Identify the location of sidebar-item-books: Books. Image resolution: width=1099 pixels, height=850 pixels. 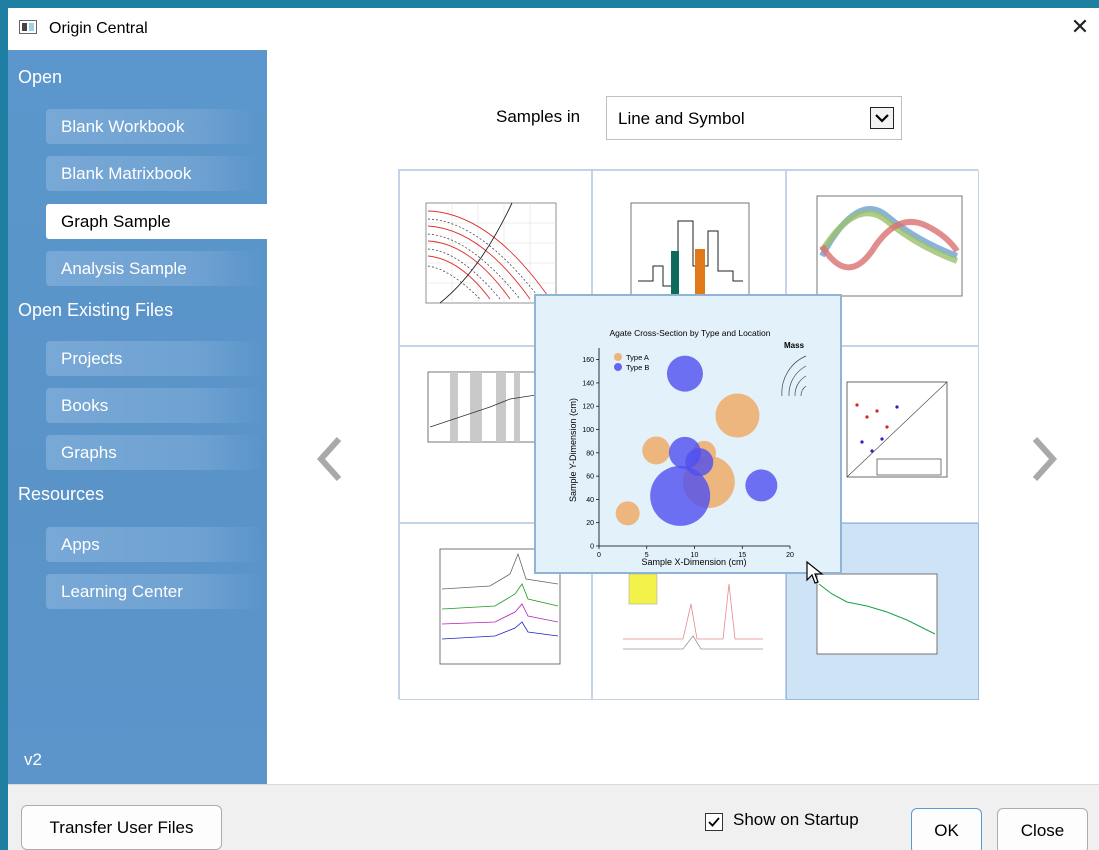
(153, 405).